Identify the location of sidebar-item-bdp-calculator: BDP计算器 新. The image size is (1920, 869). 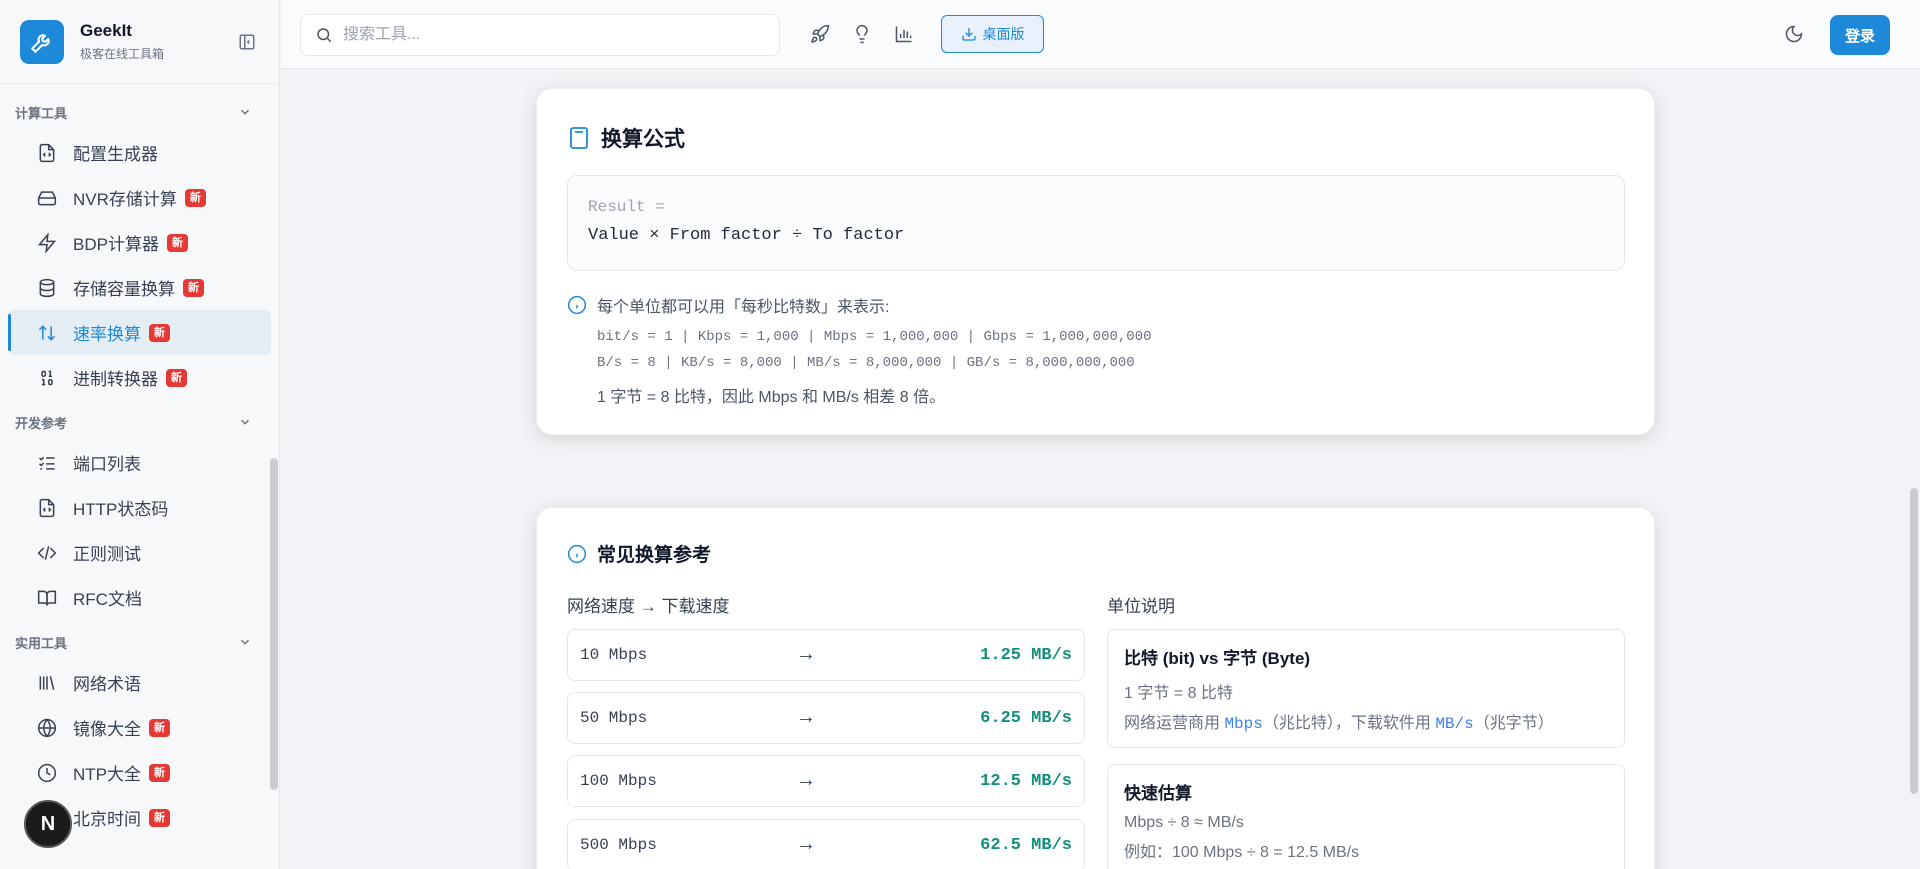
(139, 242).